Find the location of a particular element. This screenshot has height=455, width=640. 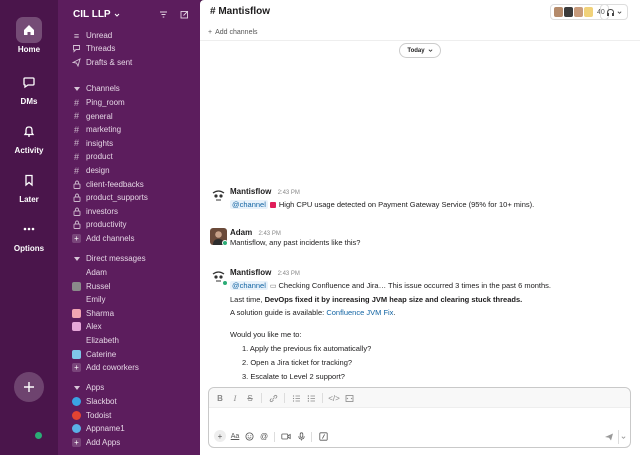

strikethrough-button: S is located at coordinates (250, 398).